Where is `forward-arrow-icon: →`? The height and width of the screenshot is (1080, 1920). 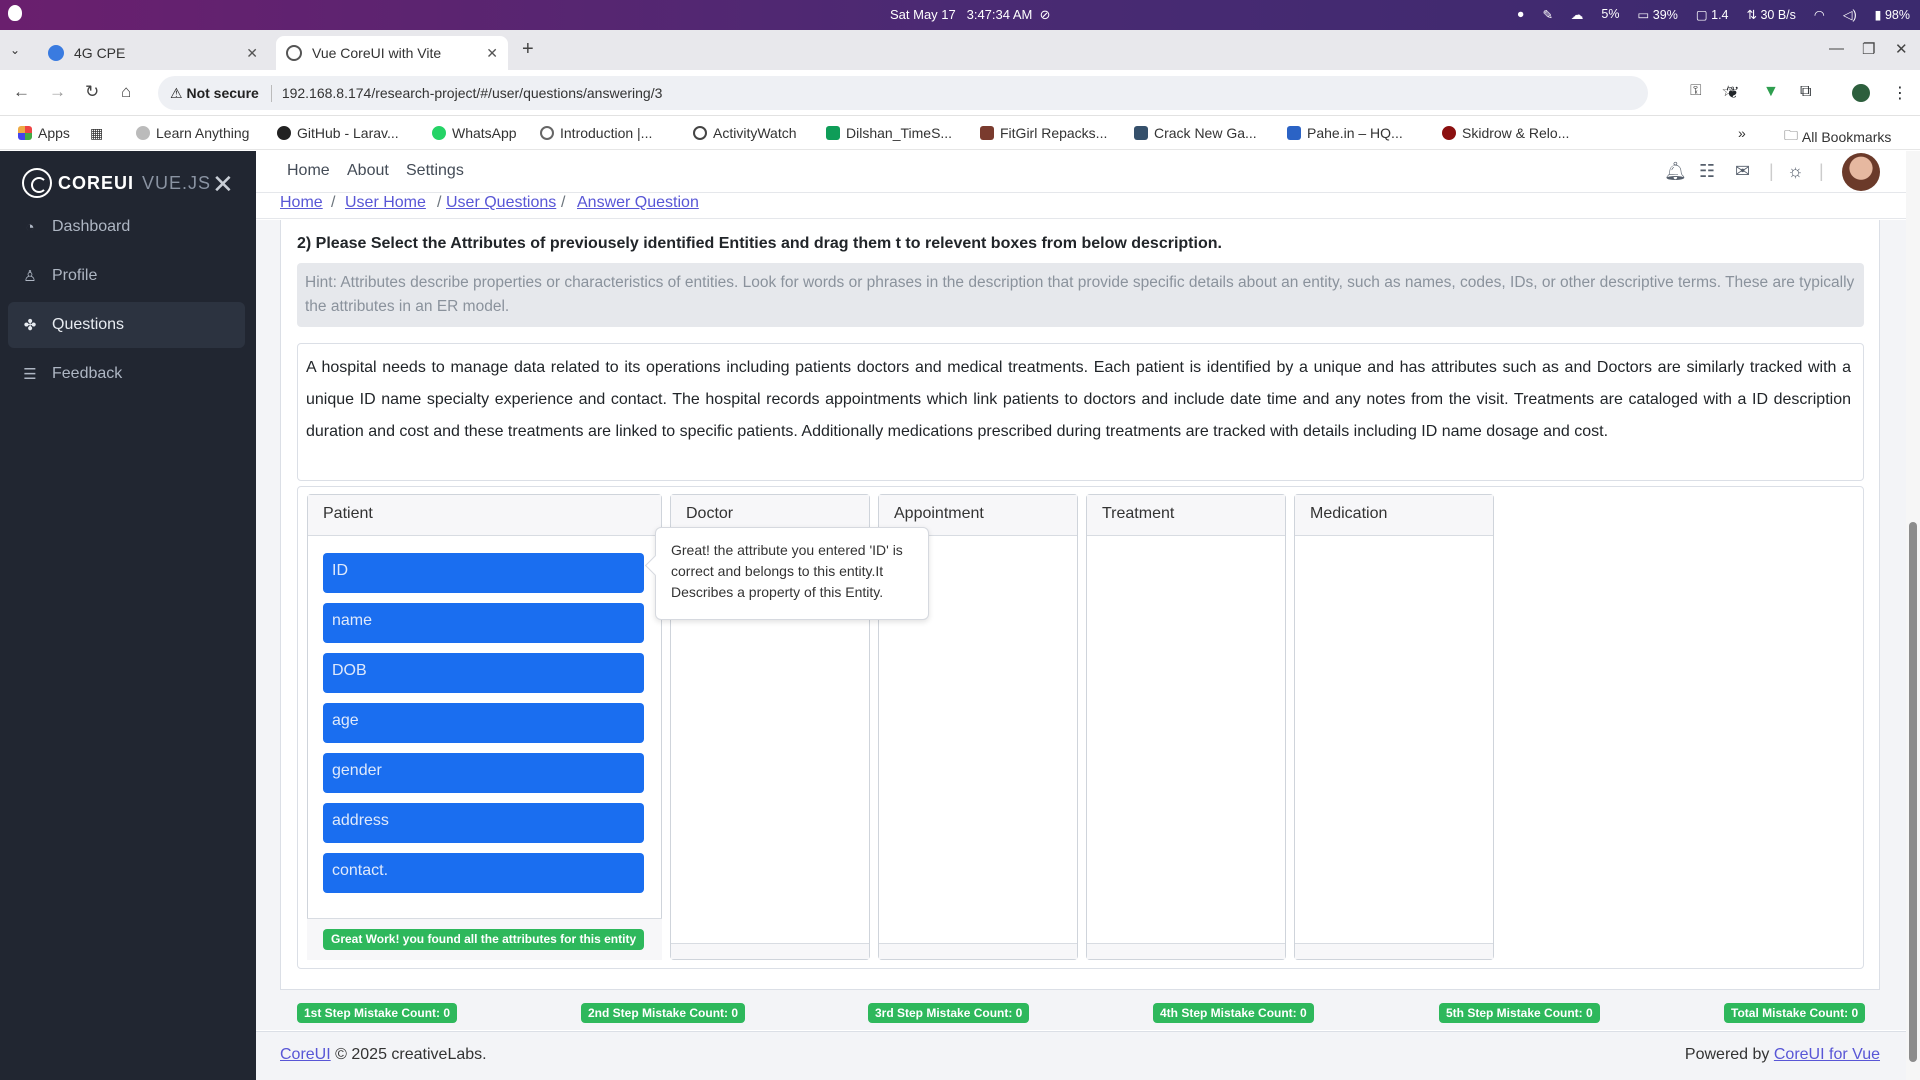 forward-arrow-icon: → is located at coordinates (57, 92).